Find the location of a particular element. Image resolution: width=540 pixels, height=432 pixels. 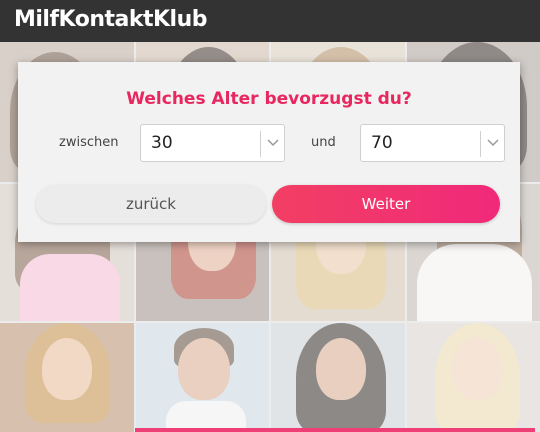

max-age-select: 70 is located at coordinates (432, 143).